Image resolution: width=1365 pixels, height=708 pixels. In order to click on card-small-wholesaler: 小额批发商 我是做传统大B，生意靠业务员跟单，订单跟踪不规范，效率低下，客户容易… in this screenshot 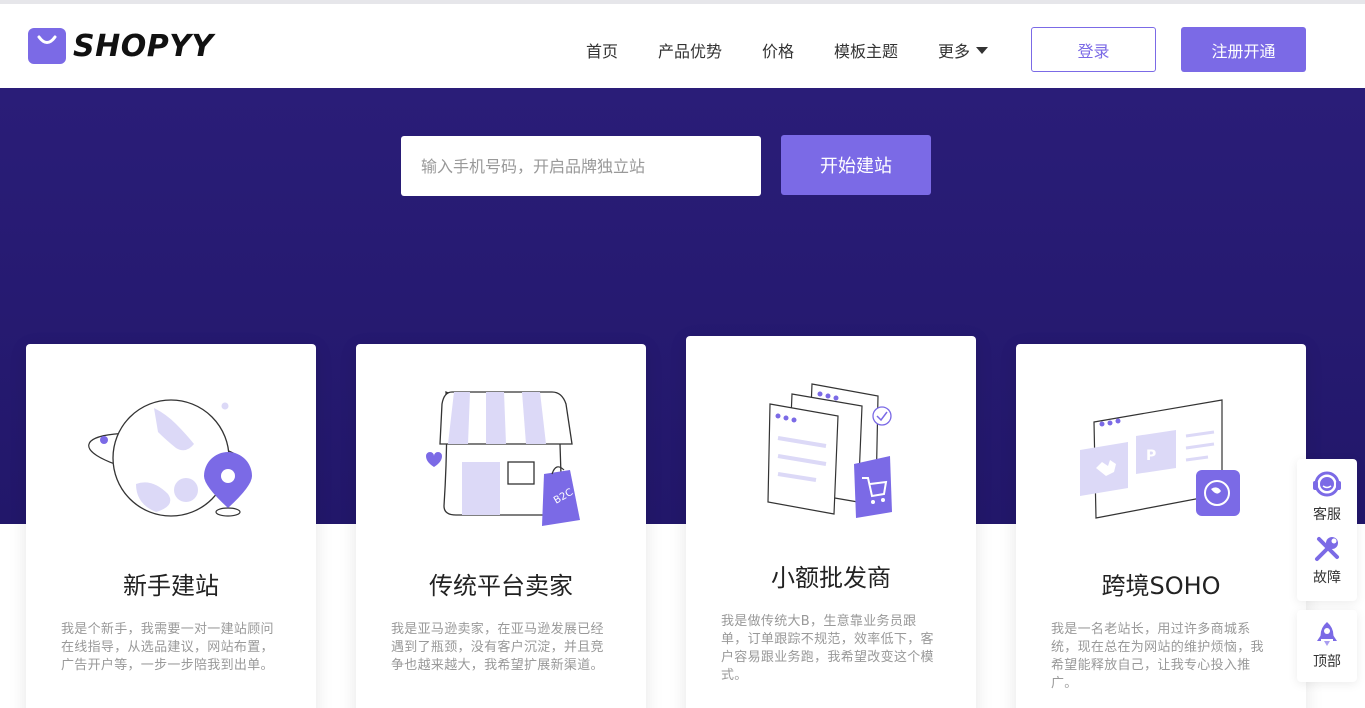, I will do `click(831, 522)`.